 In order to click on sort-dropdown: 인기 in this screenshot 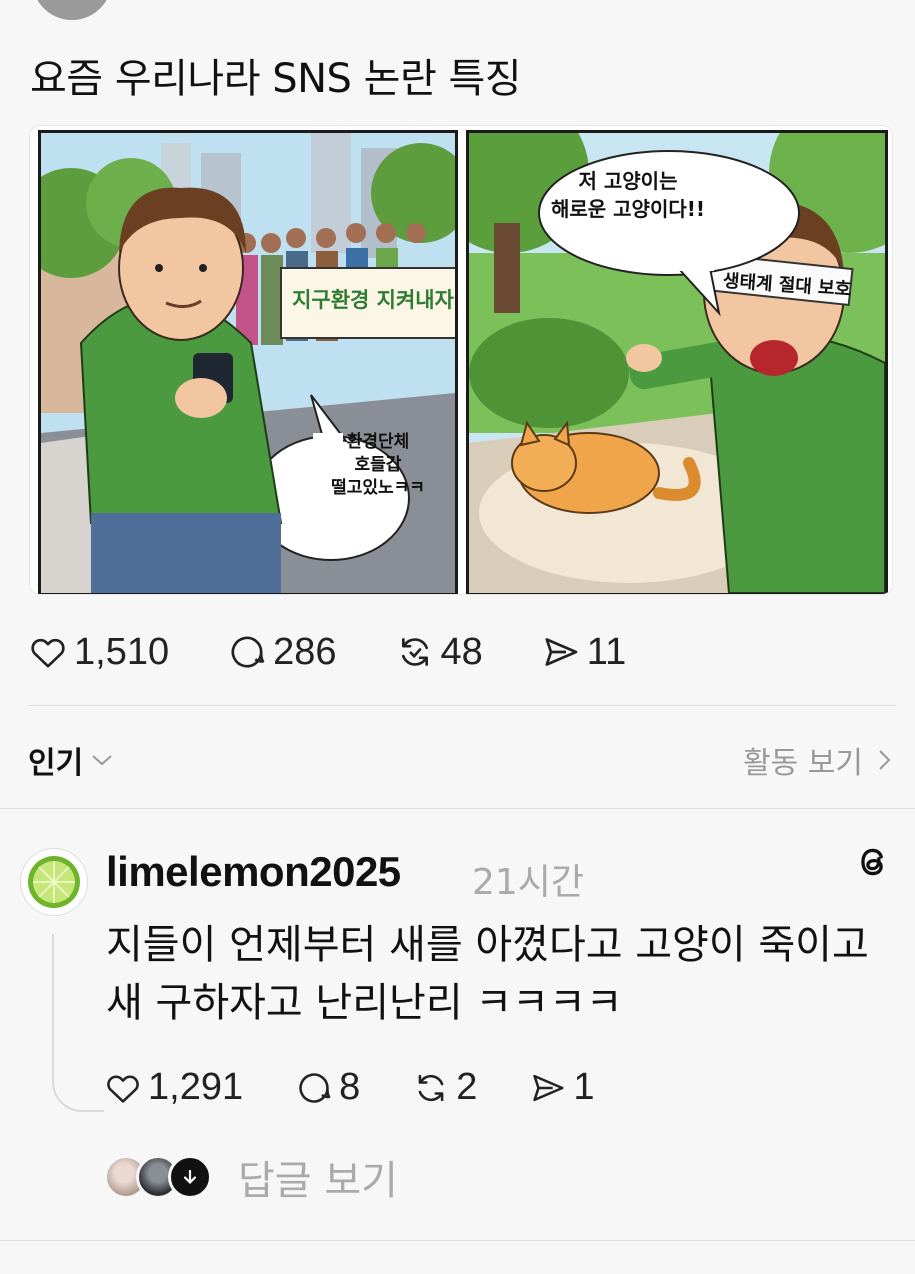, I will do `click(71, 760)`.